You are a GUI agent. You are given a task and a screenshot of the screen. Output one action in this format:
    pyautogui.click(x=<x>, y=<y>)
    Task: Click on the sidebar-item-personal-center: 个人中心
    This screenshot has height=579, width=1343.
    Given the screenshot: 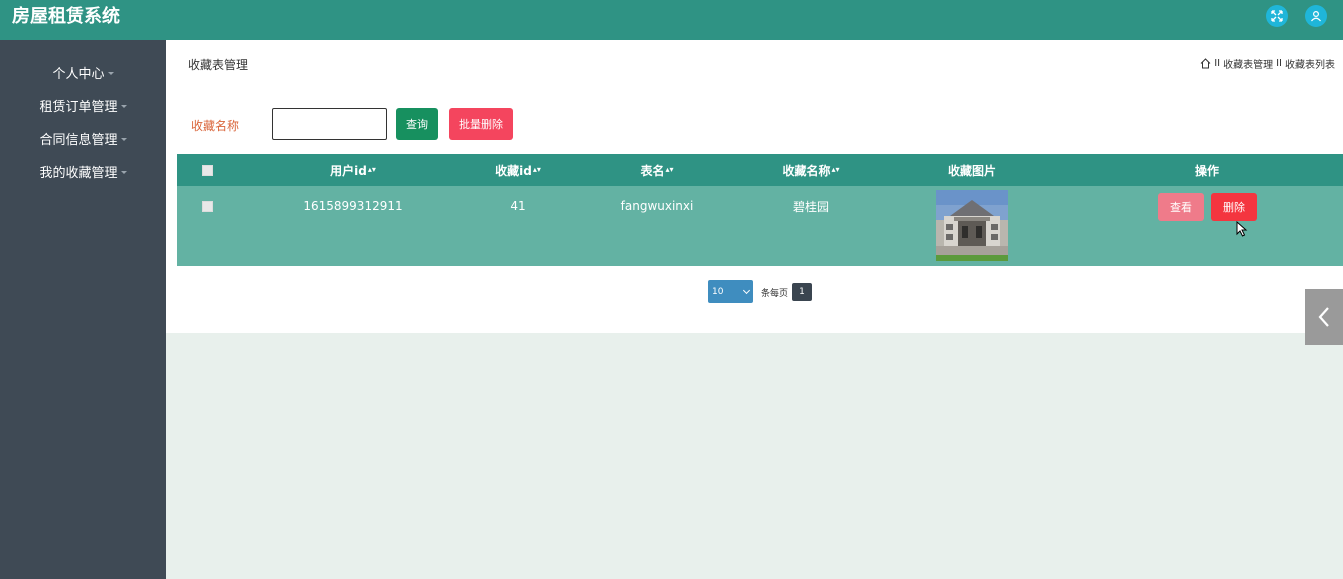 What is the action you would take?
    pyautogui.click(x=83, y=72)
    